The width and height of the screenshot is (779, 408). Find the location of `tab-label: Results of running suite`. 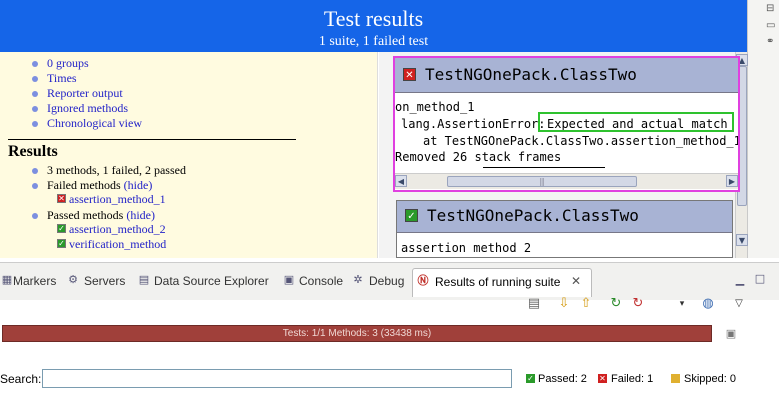

tab-label: Results of running suite is located at coordinates (498, 282).